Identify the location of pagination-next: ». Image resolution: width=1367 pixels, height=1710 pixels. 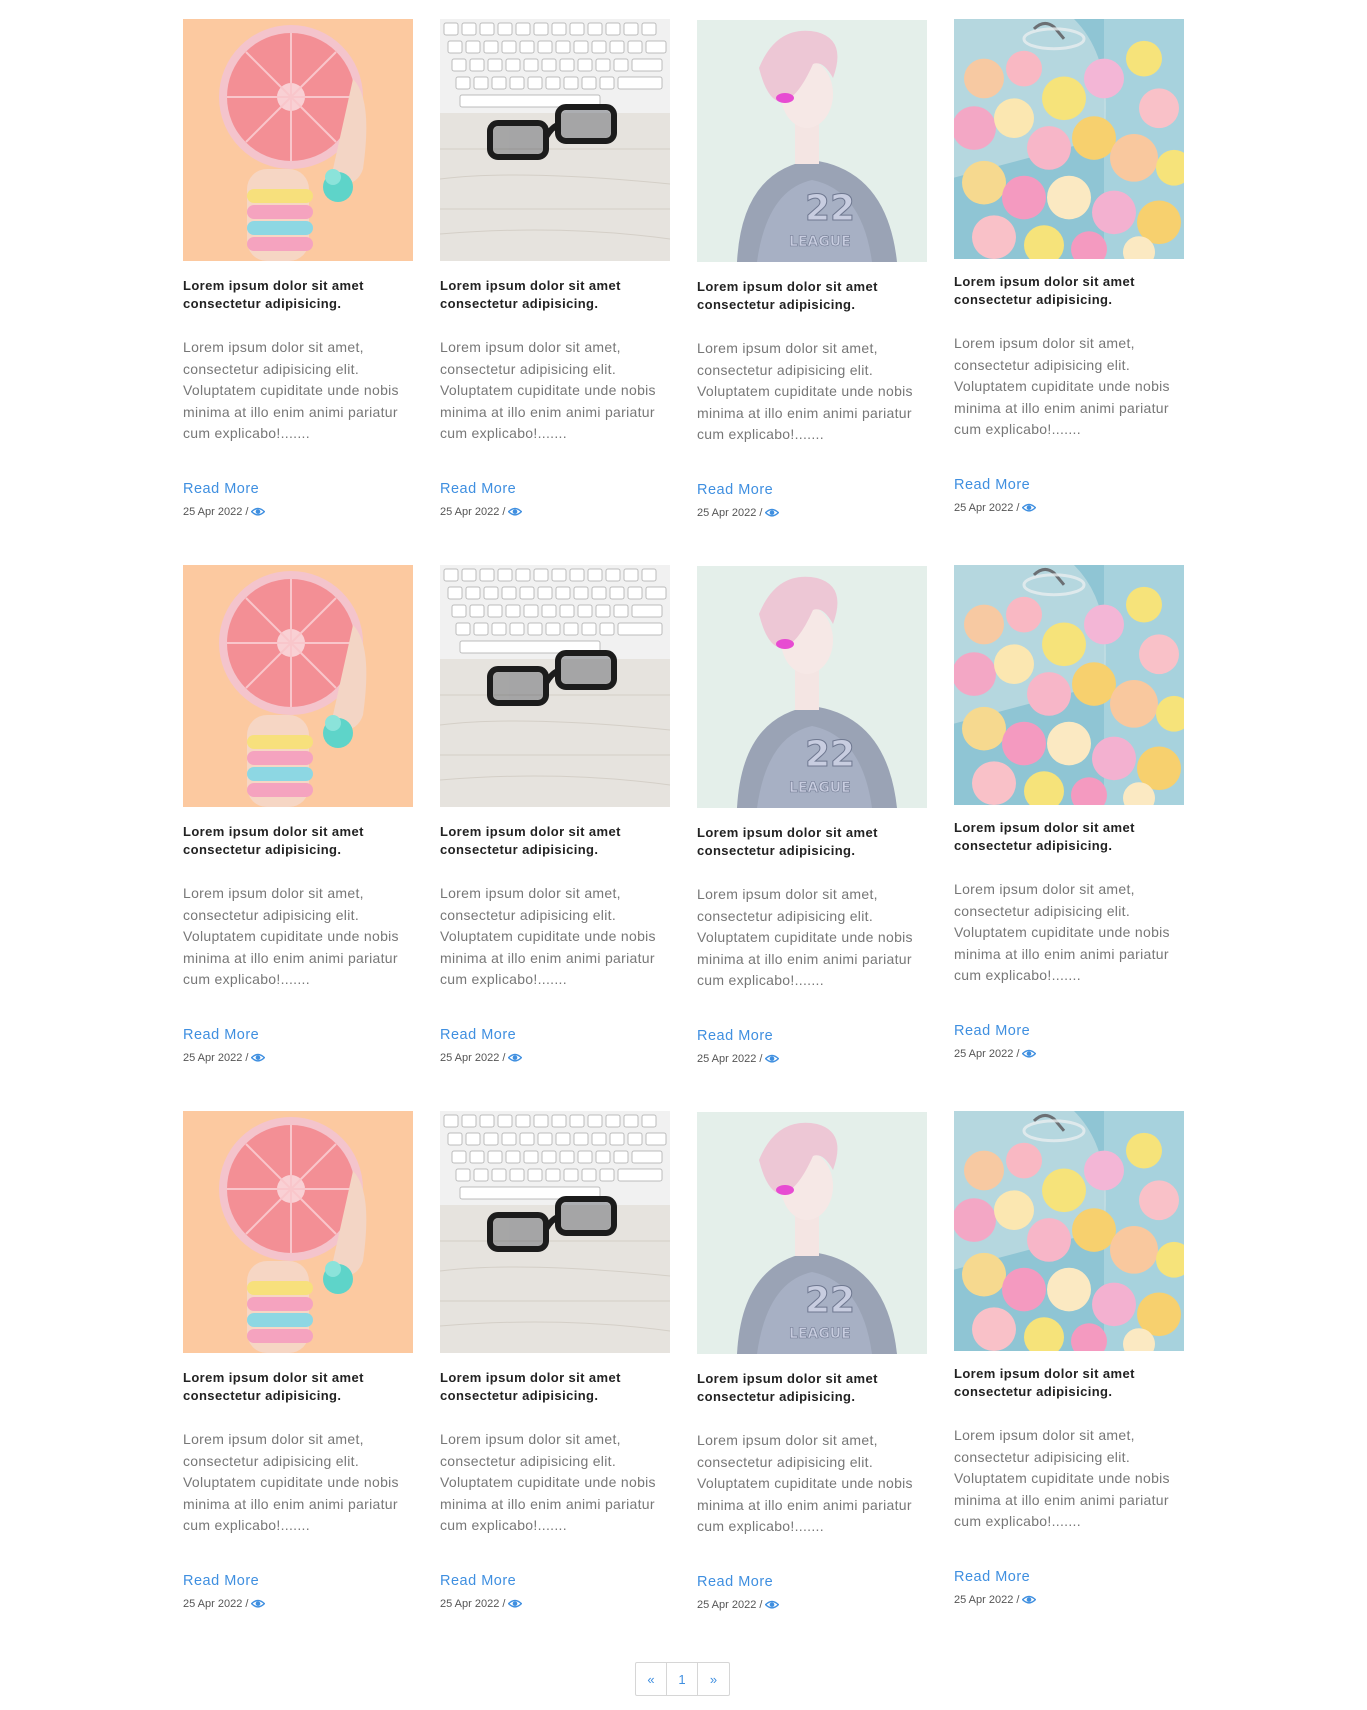
(713, 1679).